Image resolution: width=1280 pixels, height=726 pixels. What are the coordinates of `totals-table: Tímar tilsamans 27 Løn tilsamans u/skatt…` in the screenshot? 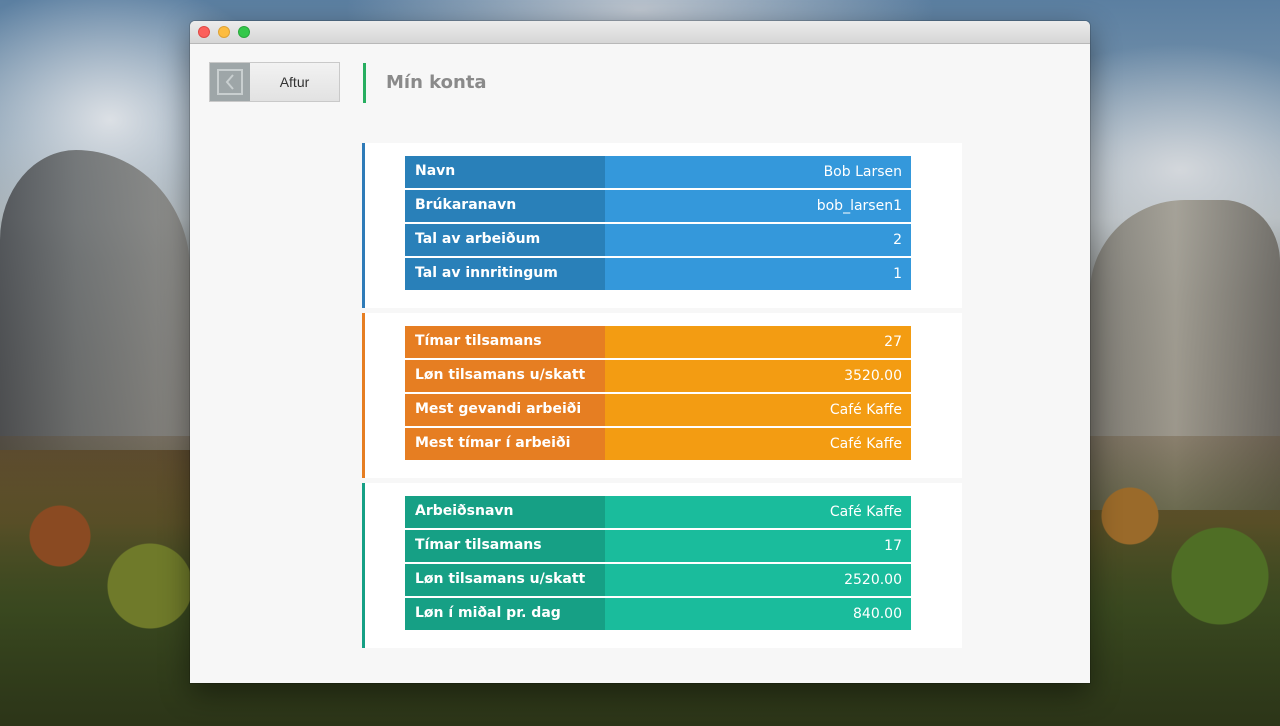 It's located at (658, 394).